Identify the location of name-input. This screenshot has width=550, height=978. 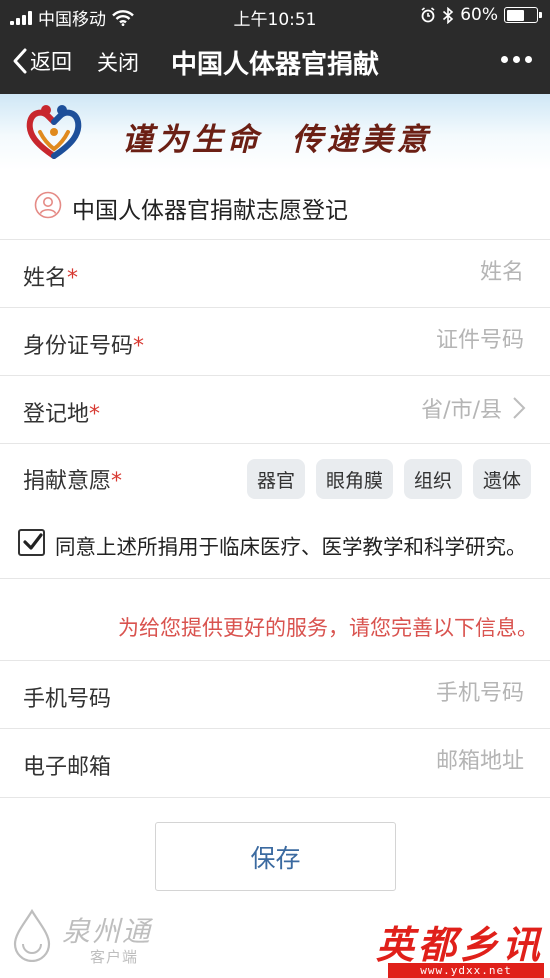
(394, 272).